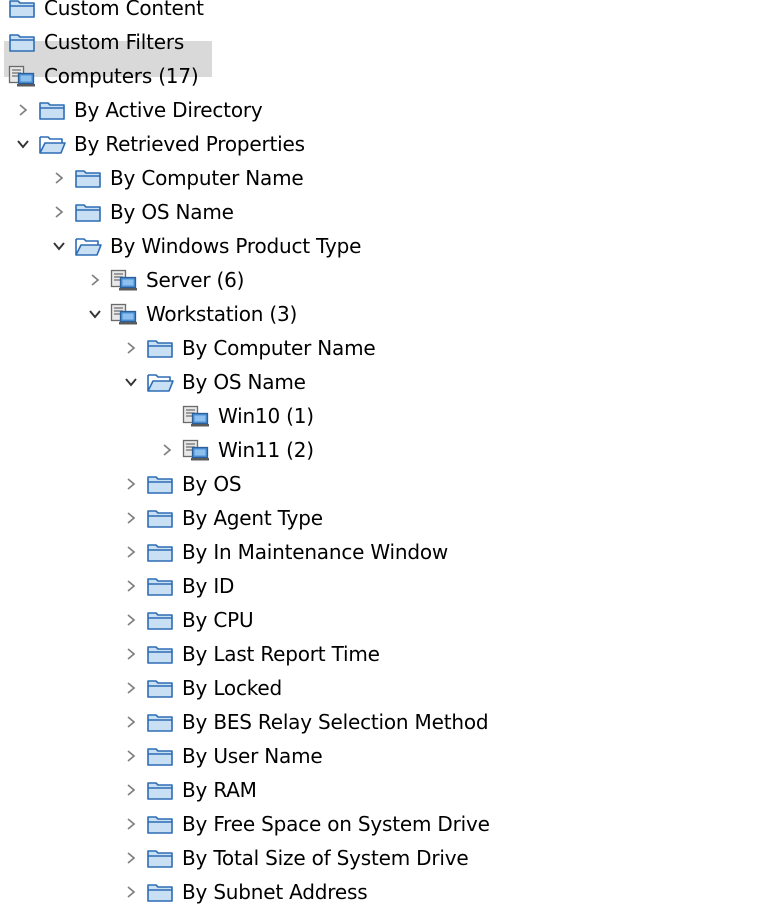 Image resolution: width=771 pixels, height=909 pixels. Describe the element at coordinates (281, 654) in the screenshot. I see `tree-item-label: By Last Report Time` at that location.